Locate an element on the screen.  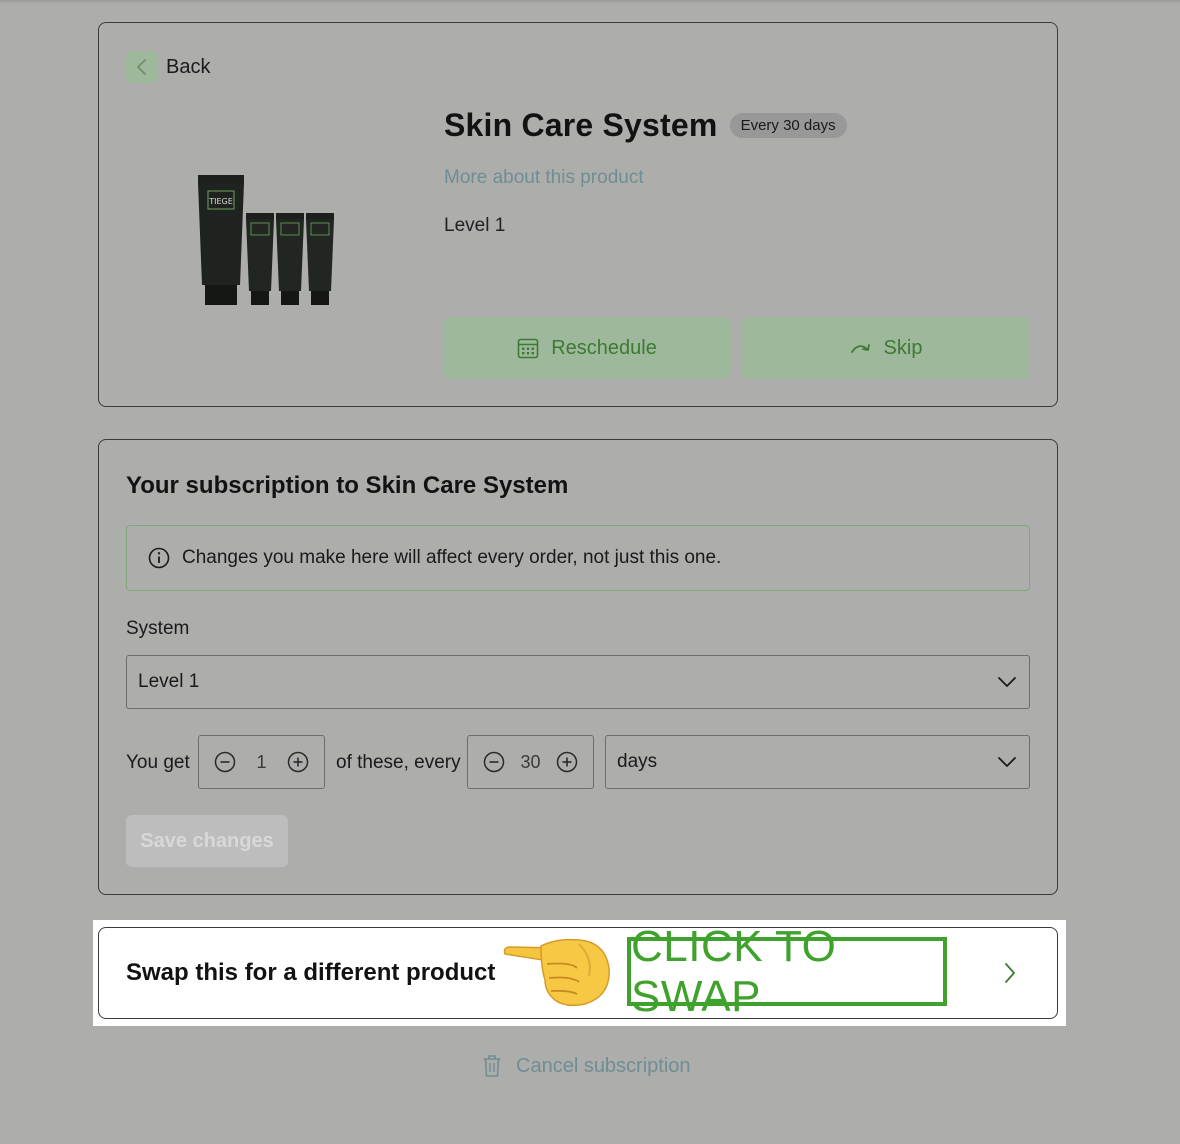
trash-icon is located at coordinates (492, 1066).